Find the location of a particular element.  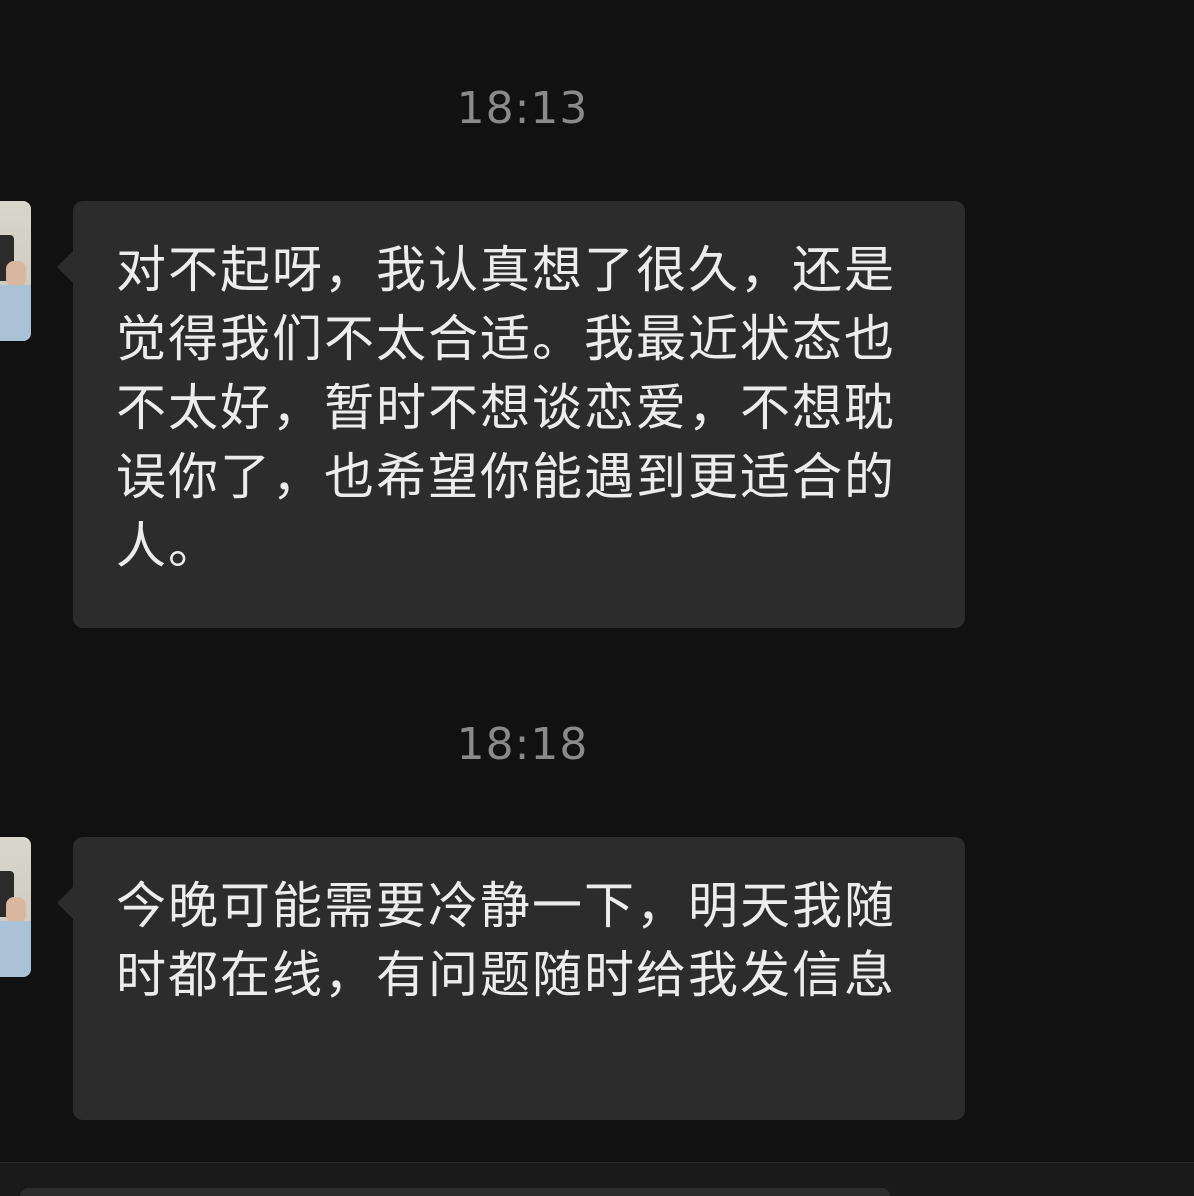

timestamp-2: 18:18 is located at coordinates (522, 744).